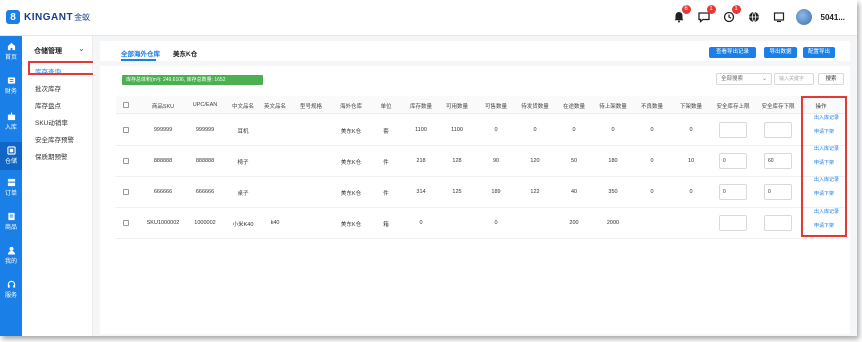 This screenshot has height=342, width=862. Describe the element at coordinates (496, 161) in the screenshot. I see `cell-sellable: 90` at that location.